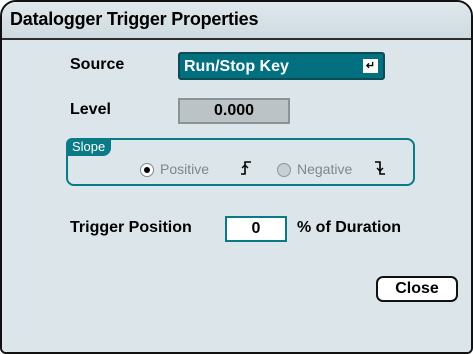  I want to click on rising-edge-icon, so click(246, 168).